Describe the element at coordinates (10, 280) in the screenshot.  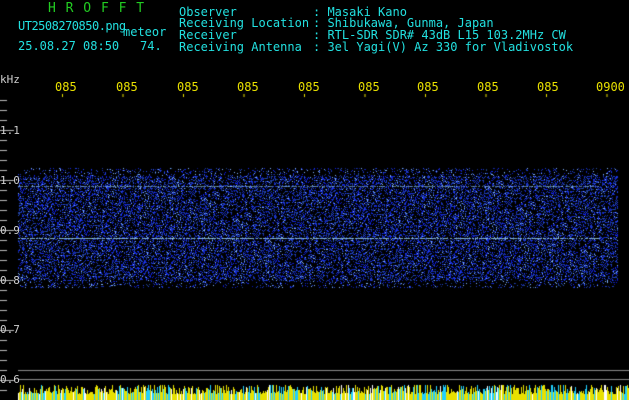
I see `freq-tick: 0.8` at that location.